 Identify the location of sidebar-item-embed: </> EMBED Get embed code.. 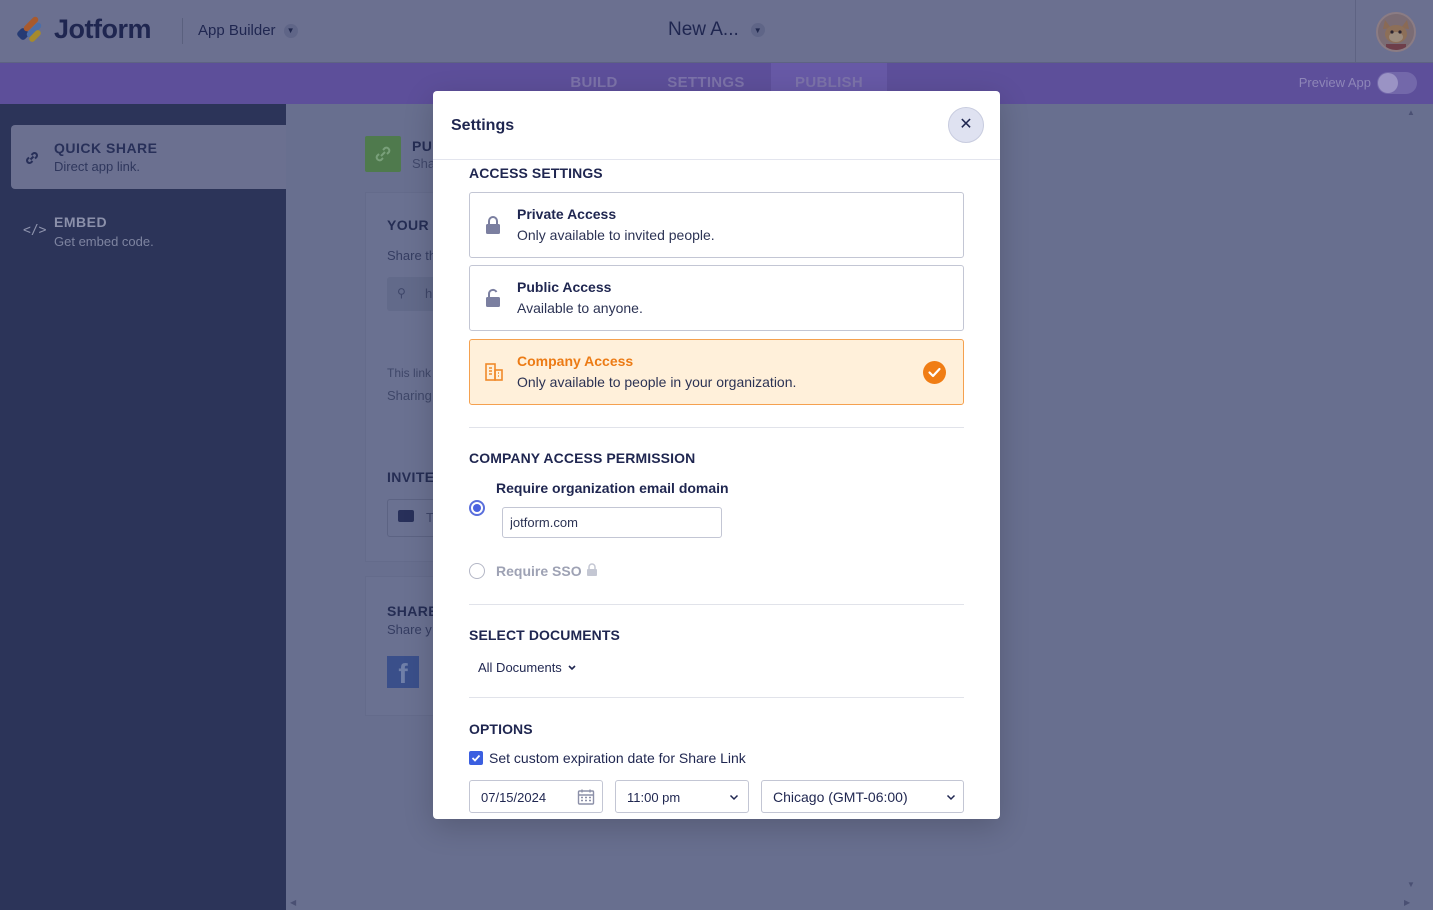
(148, 233).